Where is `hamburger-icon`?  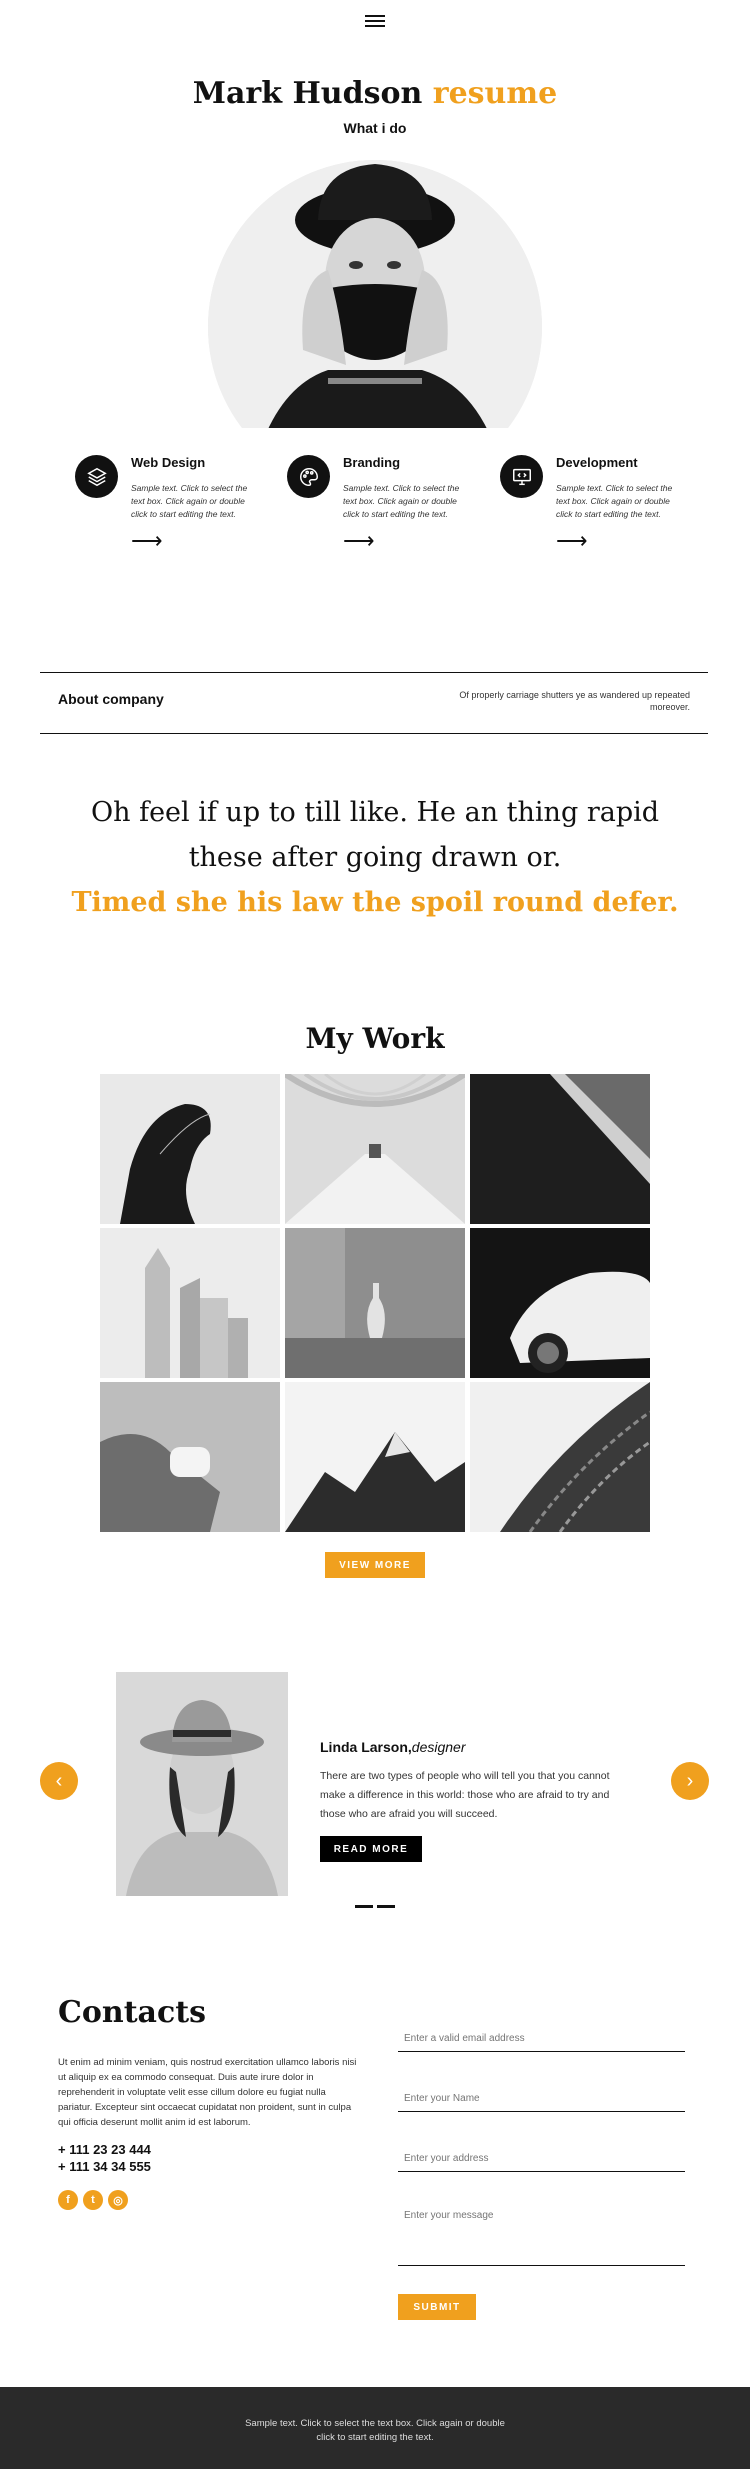 hamburger-icon is located at coordinates (375, 16).